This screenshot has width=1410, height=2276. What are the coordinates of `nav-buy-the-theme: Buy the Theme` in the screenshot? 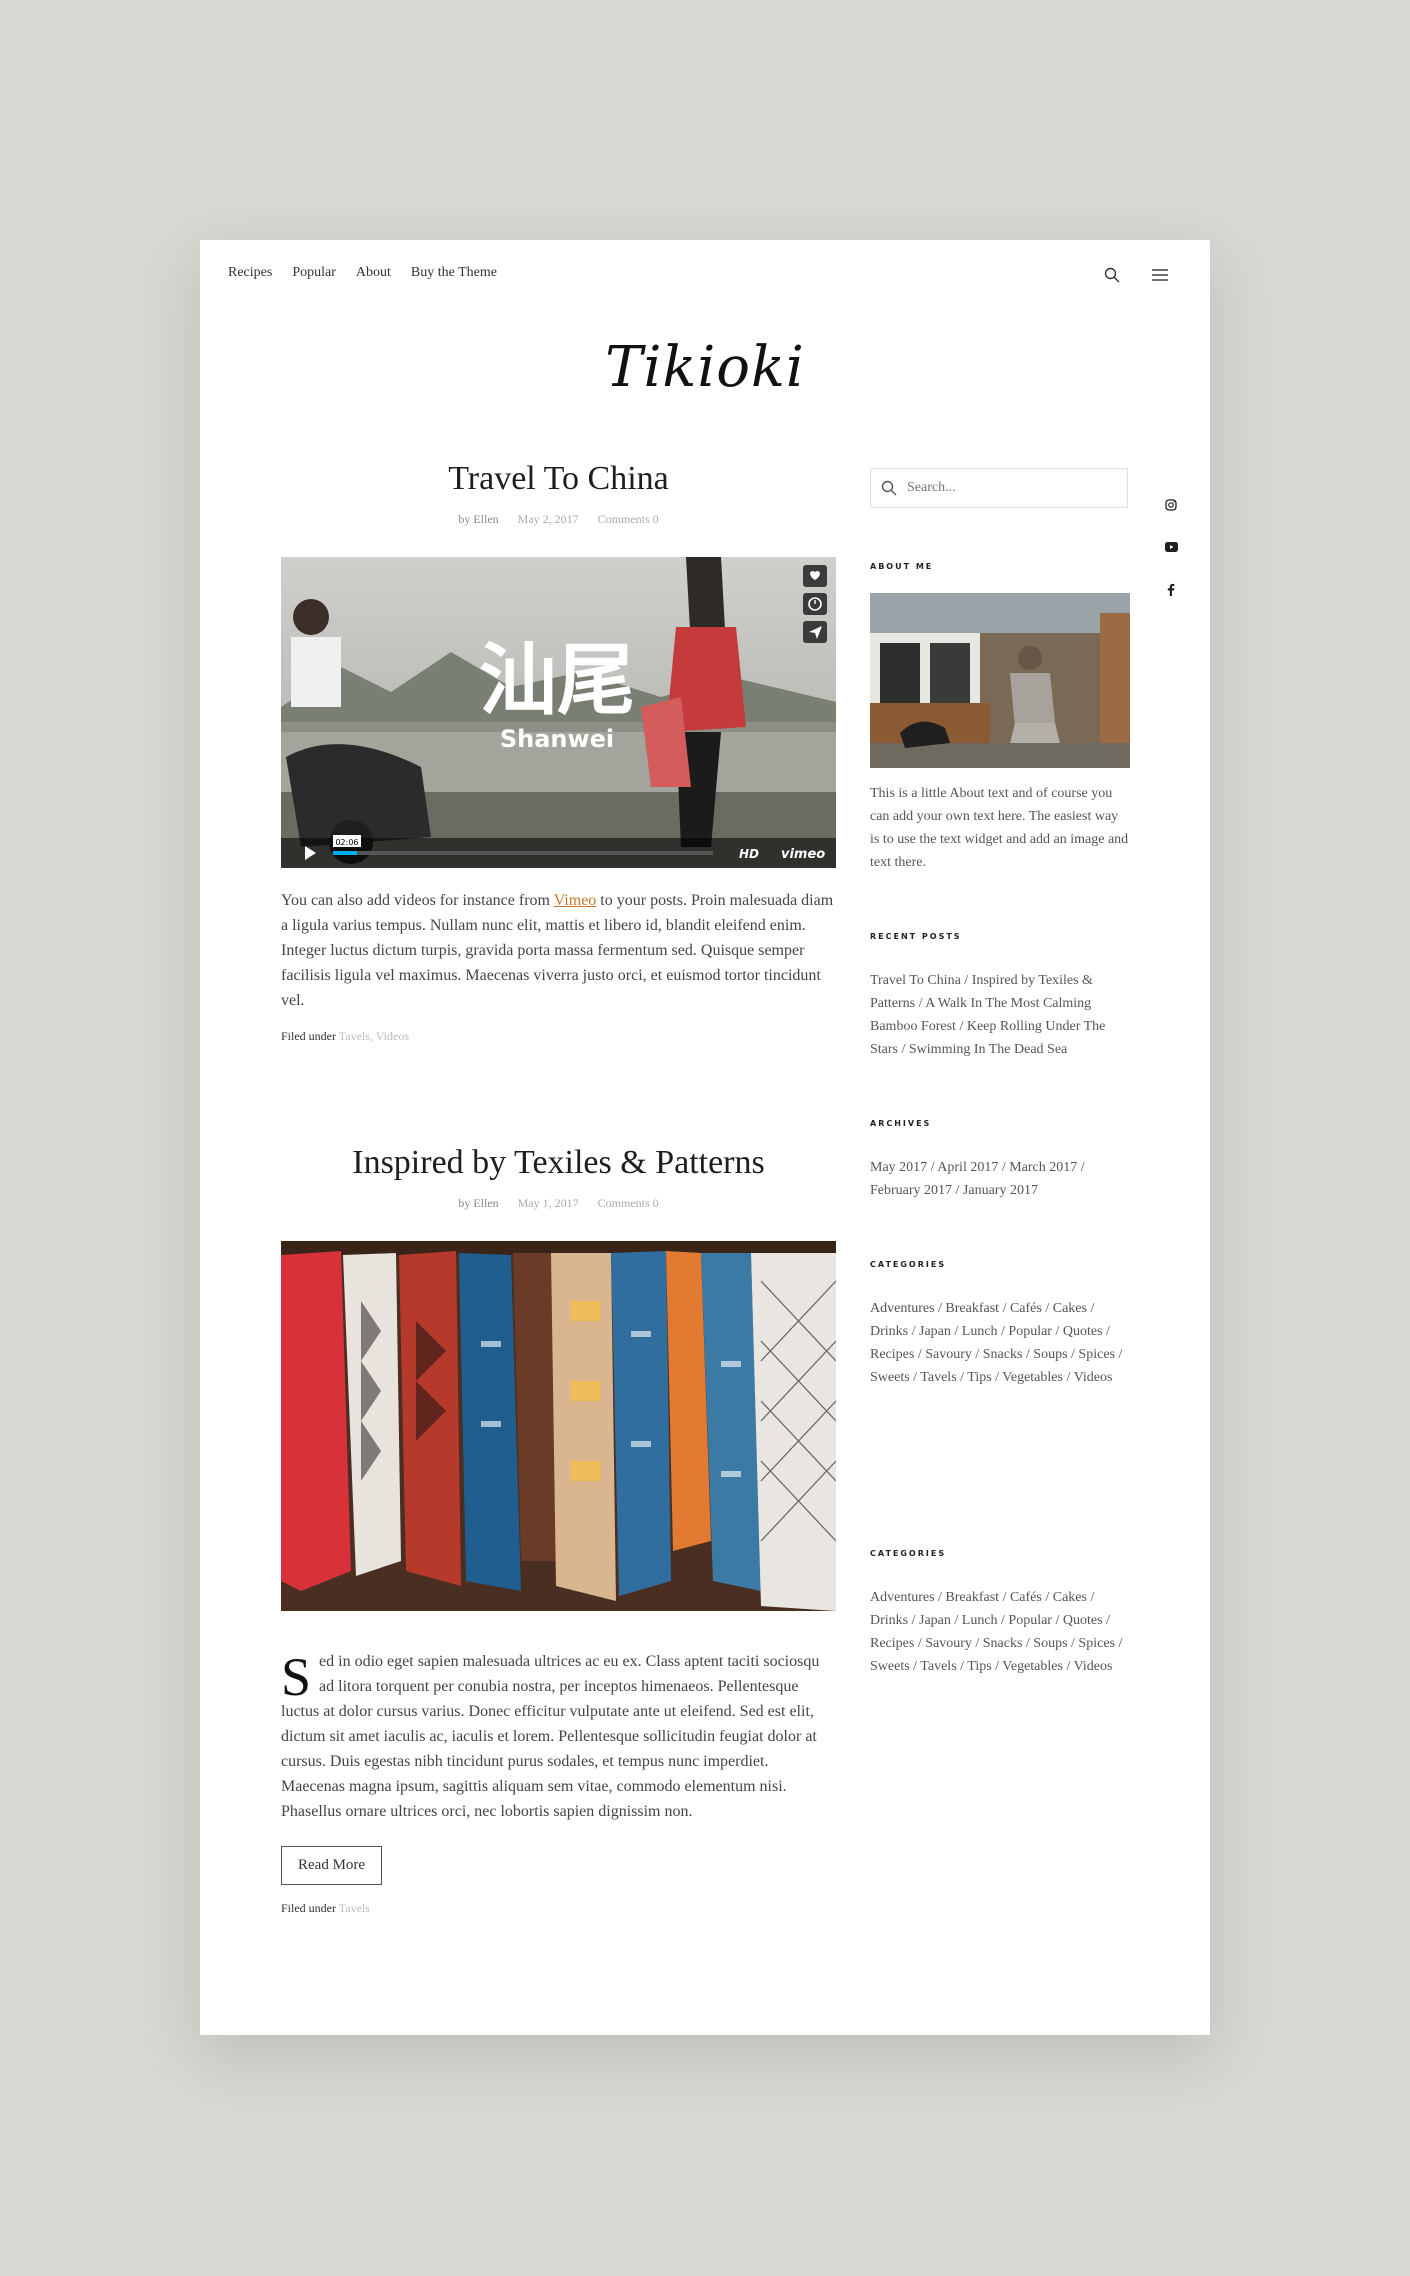 It's located at (454, 273).